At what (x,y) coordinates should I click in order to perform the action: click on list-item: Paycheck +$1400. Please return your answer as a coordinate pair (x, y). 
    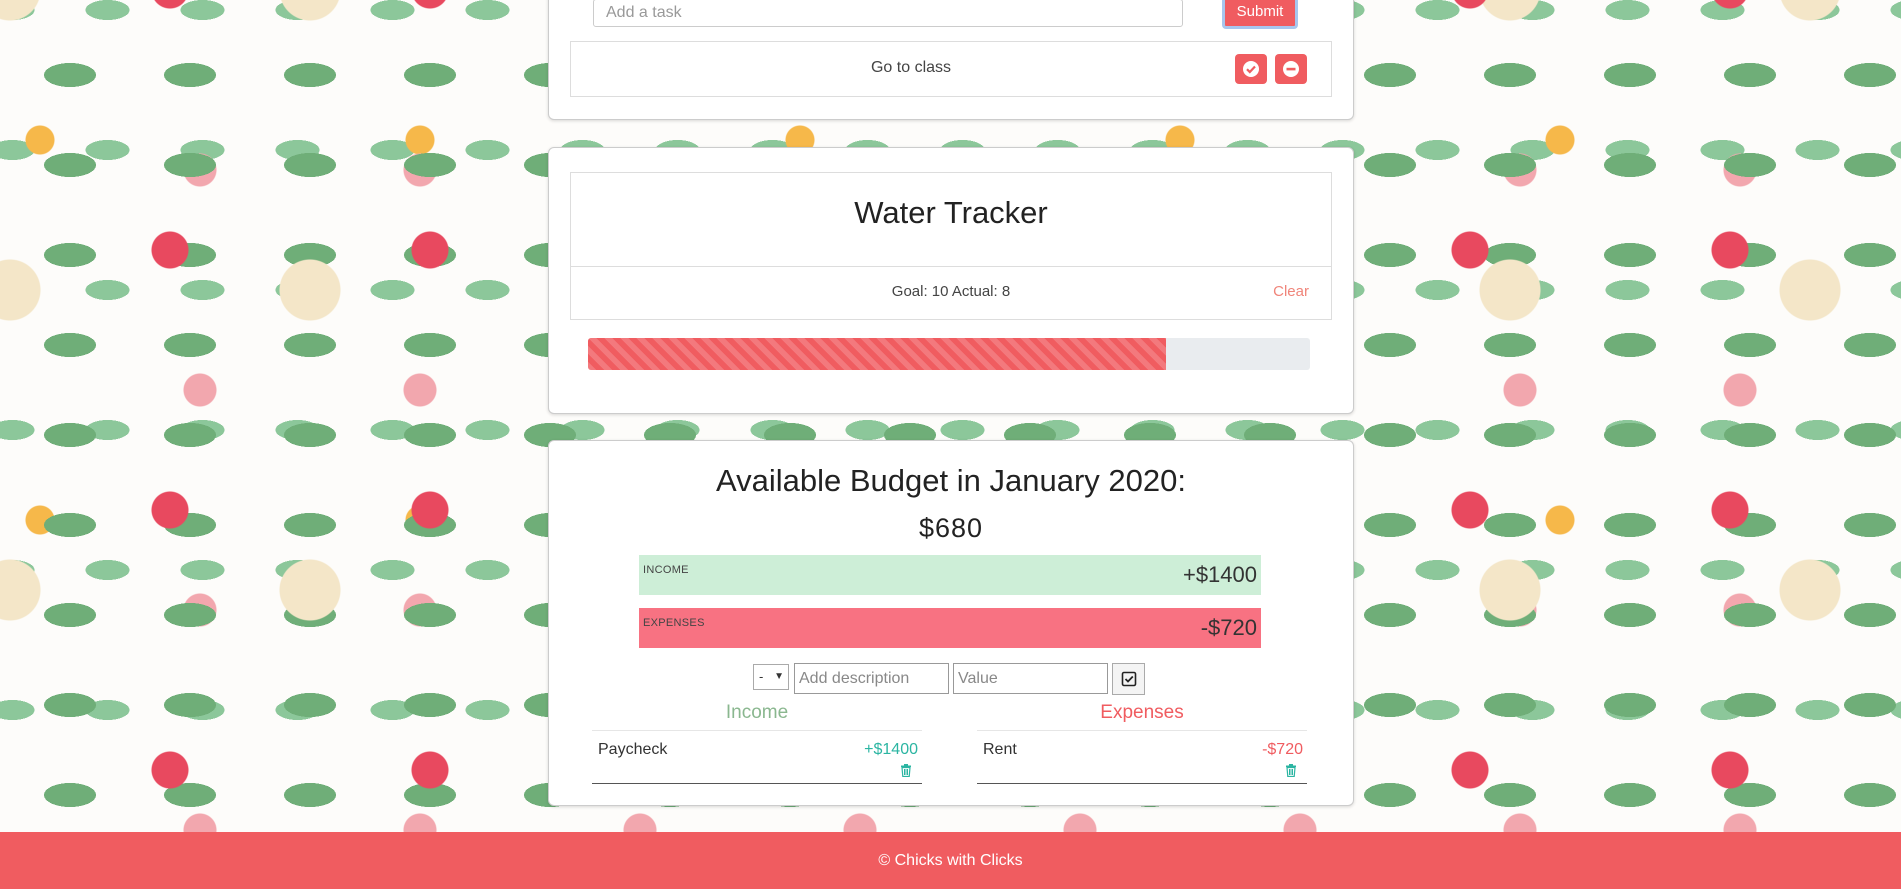
    Looking at the image, I should click on (757, 757).